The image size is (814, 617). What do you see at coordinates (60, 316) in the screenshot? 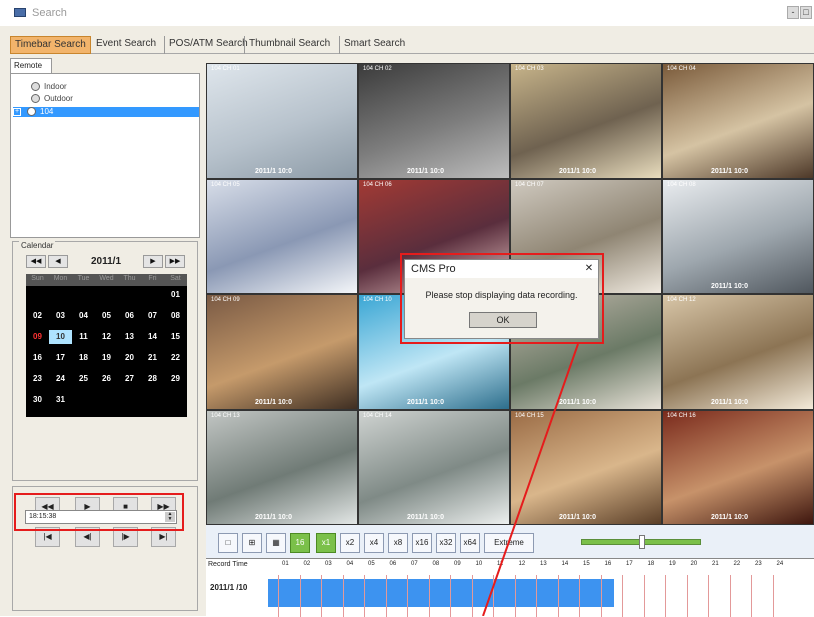
I see `calendar-day: 03` at bounding box center [60, 316].